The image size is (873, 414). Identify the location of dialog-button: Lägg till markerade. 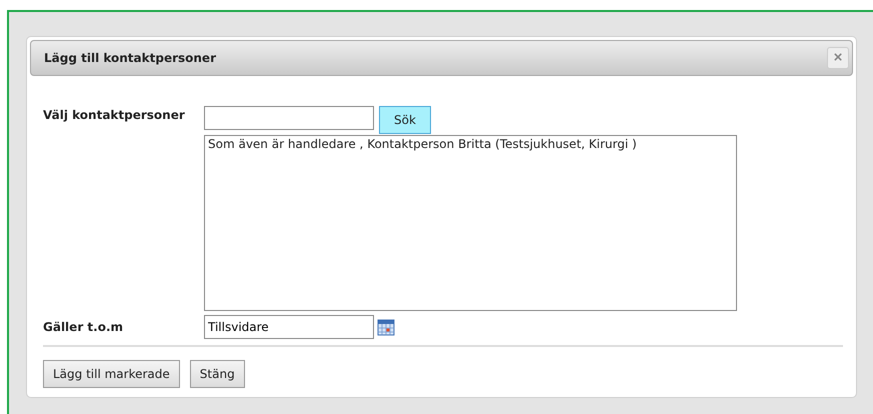
(111, 374).